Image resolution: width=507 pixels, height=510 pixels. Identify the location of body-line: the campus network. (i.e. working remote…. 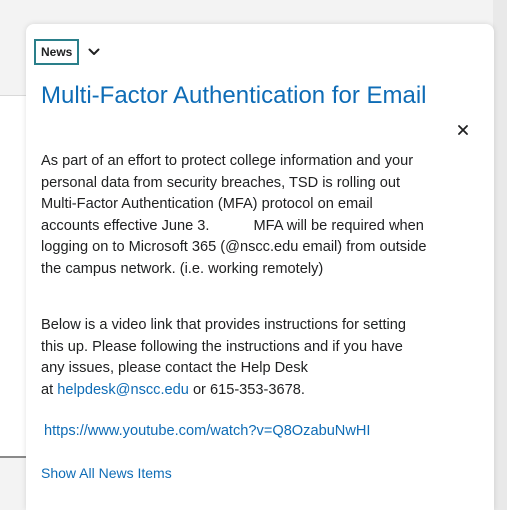
(182, 268).